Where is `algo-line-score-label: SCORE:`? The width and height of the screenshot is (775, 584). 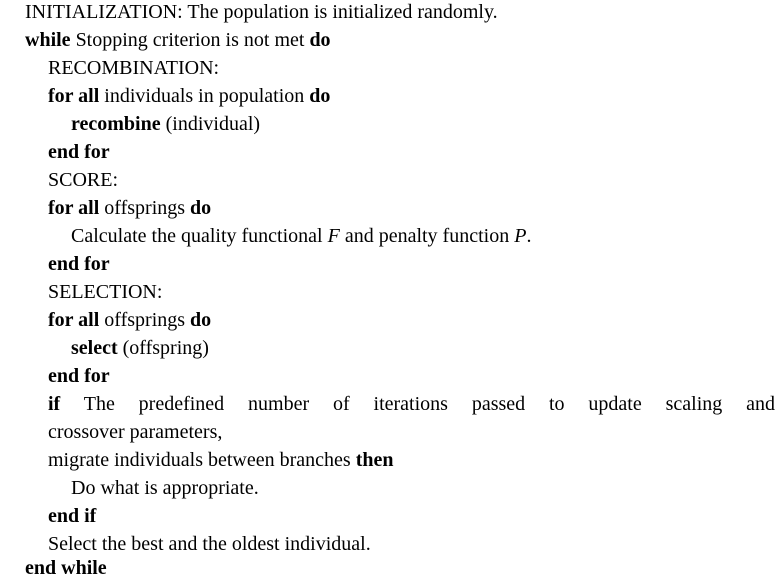 algo-line-score-label: SCORE: is located at coordinates (83, 182).